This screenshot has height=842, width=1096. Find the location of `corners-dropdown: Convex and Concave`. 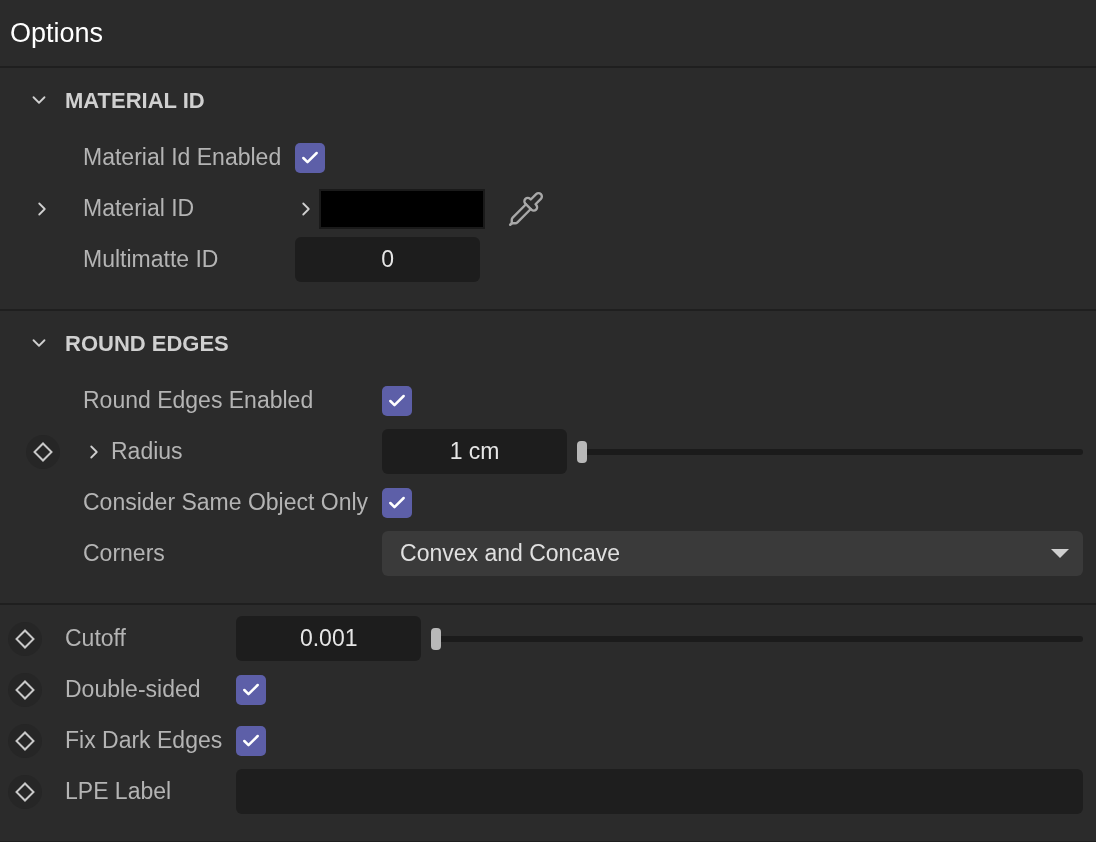

corners-dropdown: Convex and Concave is located at coordinates (732, 553).